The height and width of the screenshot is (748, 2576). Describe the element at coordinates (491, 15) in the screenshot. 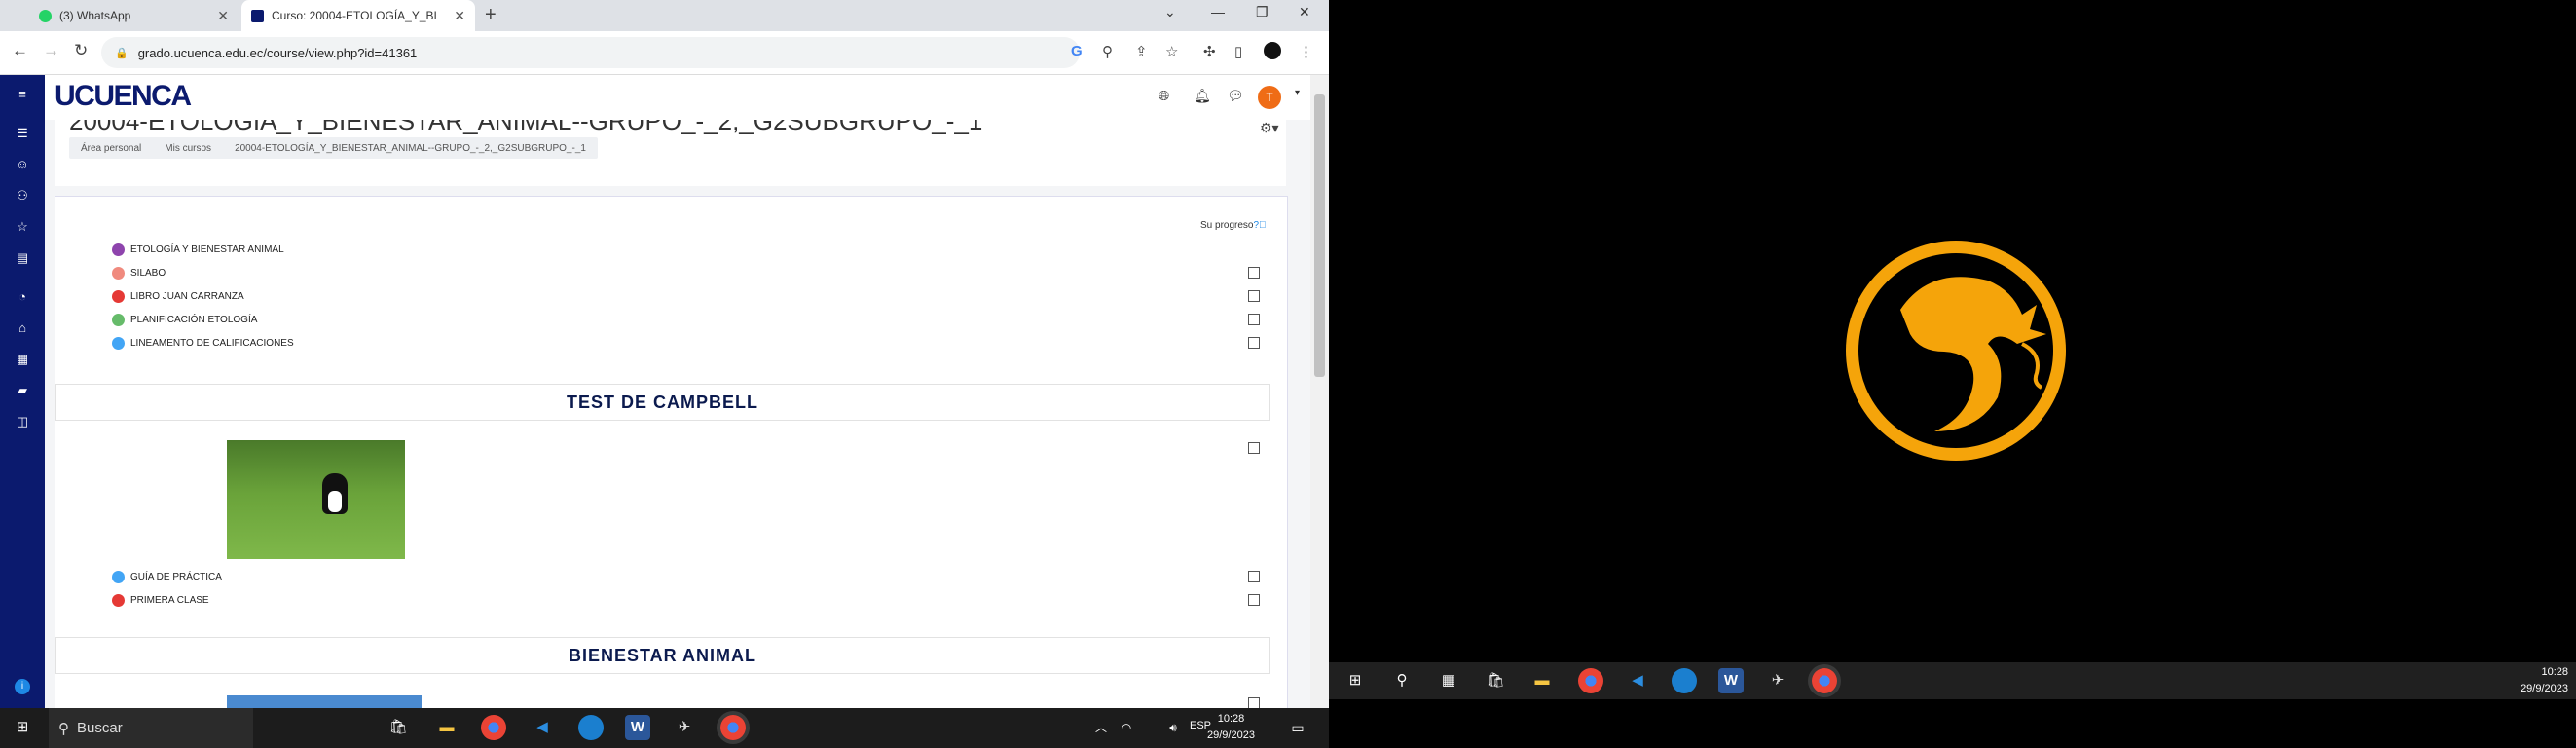

I see `new-tab-button: +` at that location.